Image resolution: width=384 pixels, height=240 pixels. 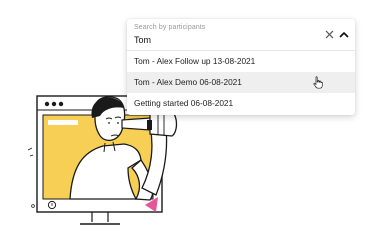 I want to click on chevron-up-icon, so click(x=344, y=34).